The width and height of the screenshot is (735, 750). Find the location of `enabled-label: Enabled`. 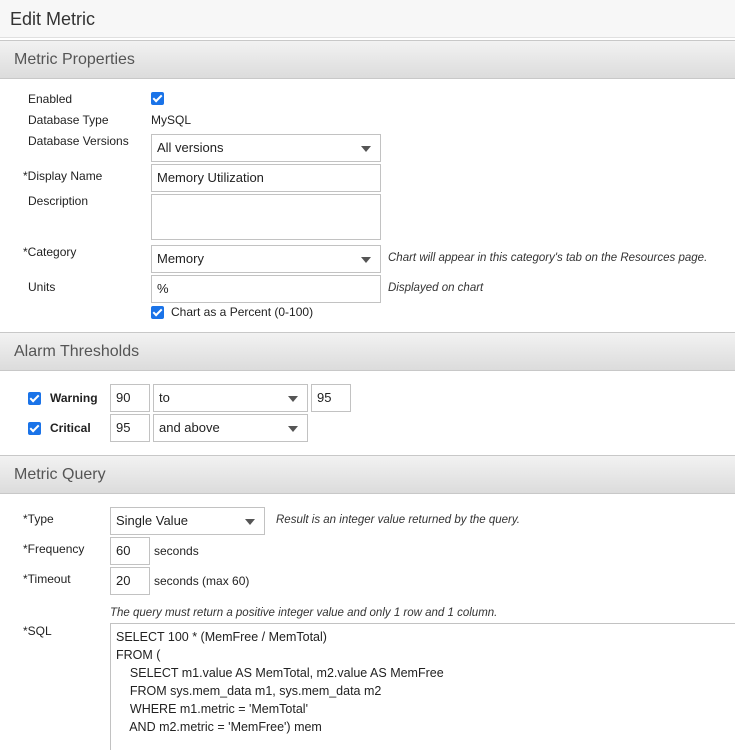

enabled-label: Enabled is located at coordinates (50, 99).